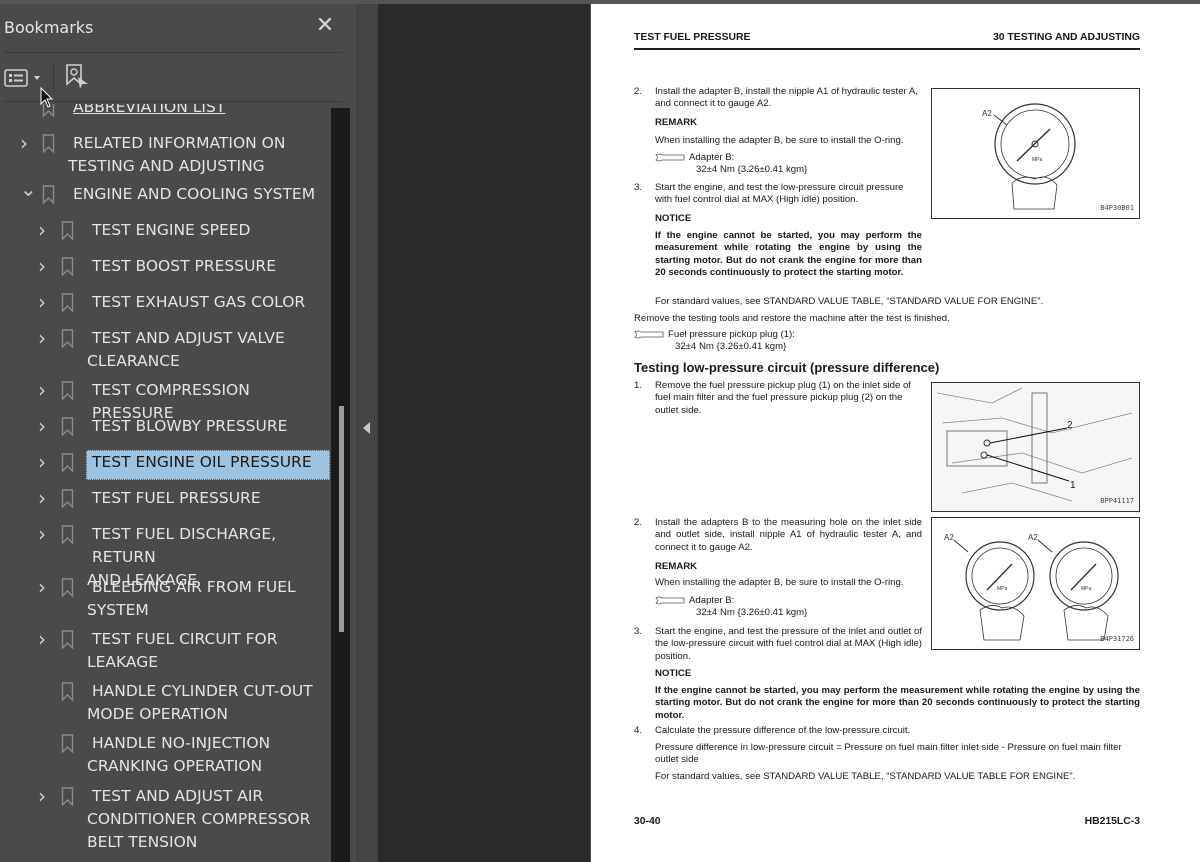 The image size is (1200, 862). Describe the element at coordinates (325, 26) in the screenshot. I see `close-icon: ✕` at that location.